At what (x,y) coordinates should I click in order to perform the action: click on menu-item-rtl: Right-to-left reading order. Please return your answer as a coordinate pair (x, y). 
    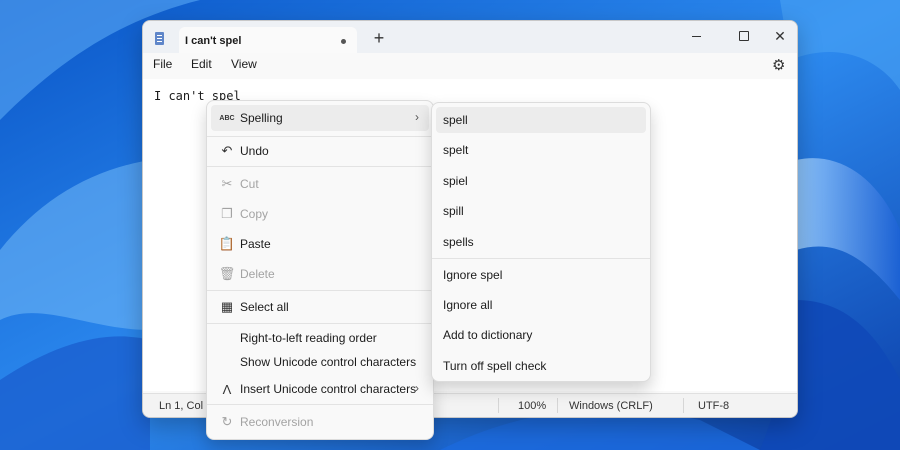
    Looking at the image, I should click on (320, 338).